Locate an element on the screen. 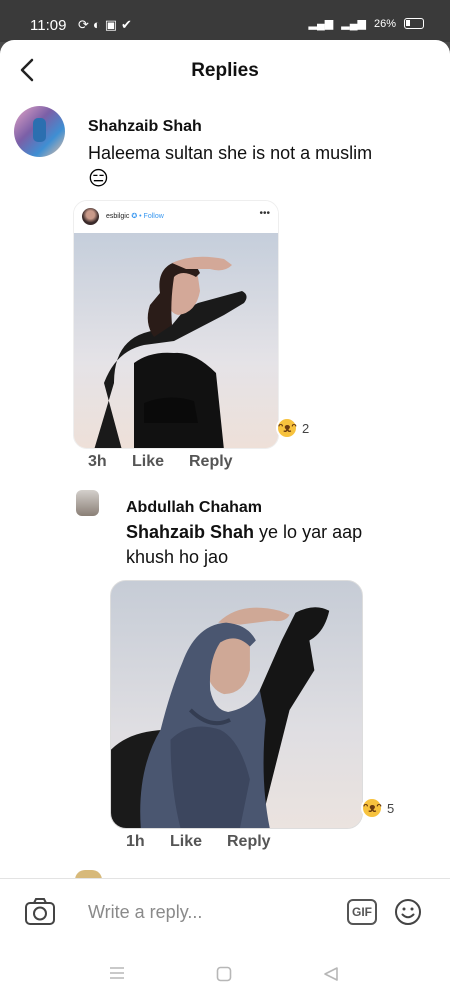 The width and height of the screenshot is (450, 999). comment-time: 1h is located at coordinates (135, 841).